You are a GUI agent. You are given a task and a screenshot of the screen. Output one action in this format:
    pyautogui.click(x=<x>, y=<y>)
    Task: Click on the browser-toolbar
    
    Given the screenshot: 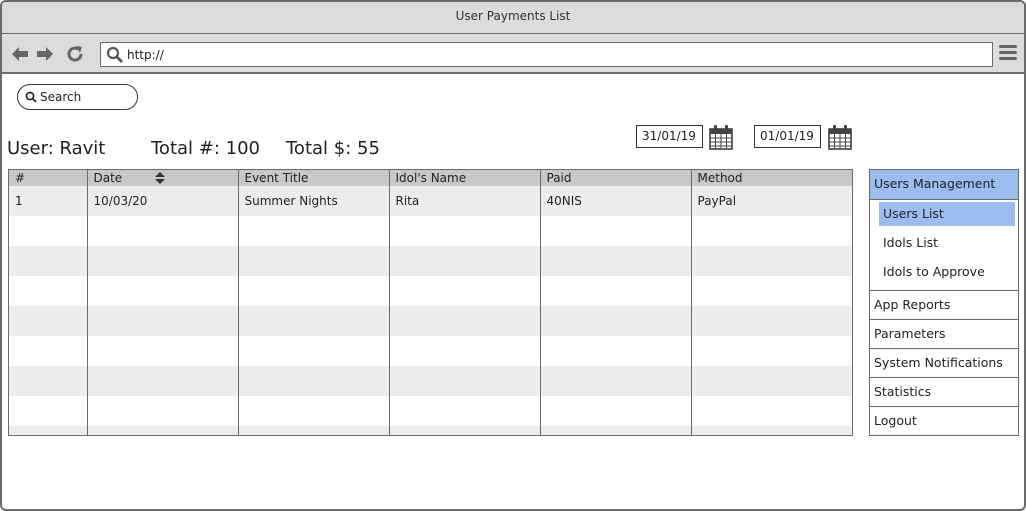 What is the action you would take?
    pyautogui.click(x=513, y=54)
    